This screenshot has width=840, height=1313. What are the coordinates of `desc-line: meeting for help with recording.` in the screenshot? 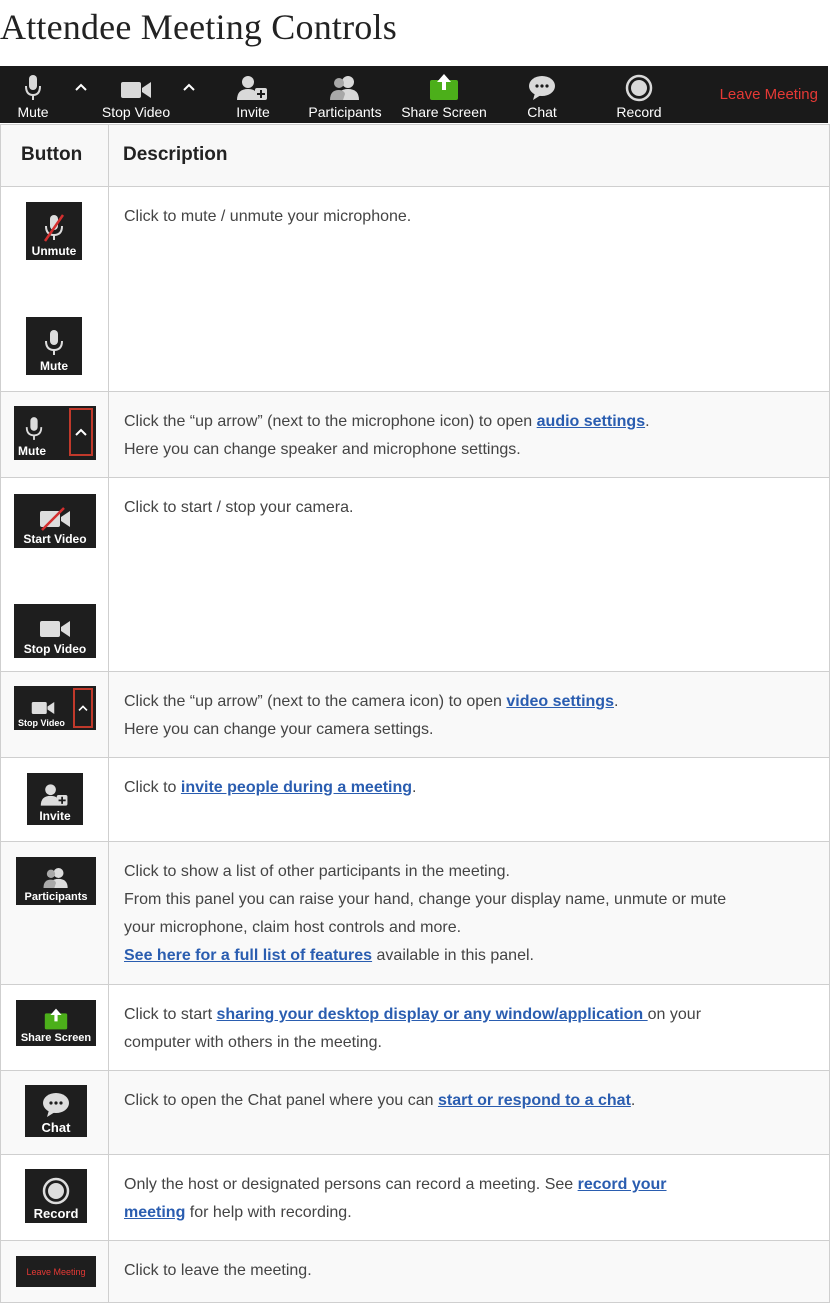 It's located at (469, 1213).